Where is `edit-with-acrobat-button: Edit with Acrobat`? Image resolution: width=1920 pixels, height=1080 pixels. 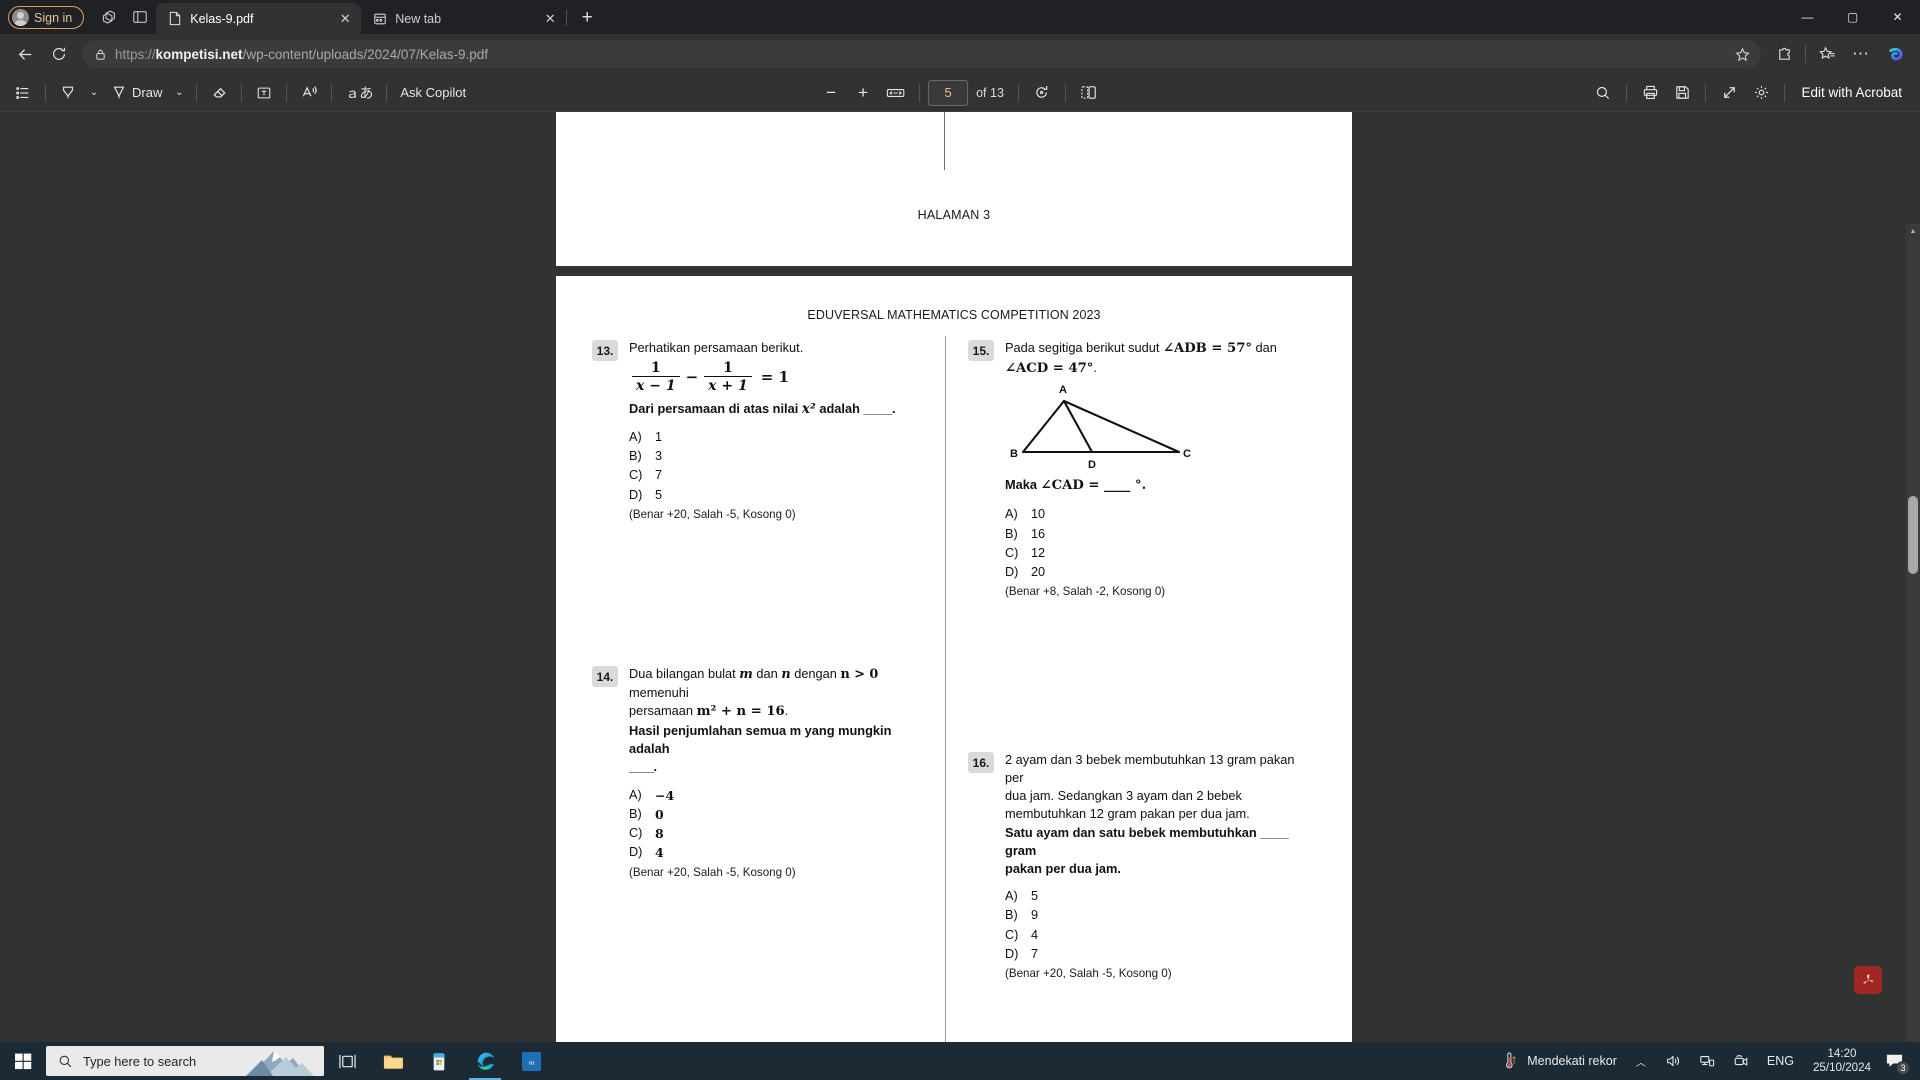
edit-with-acrobat-button: Edit with Acrobat is located at coordinates (1851, 93).